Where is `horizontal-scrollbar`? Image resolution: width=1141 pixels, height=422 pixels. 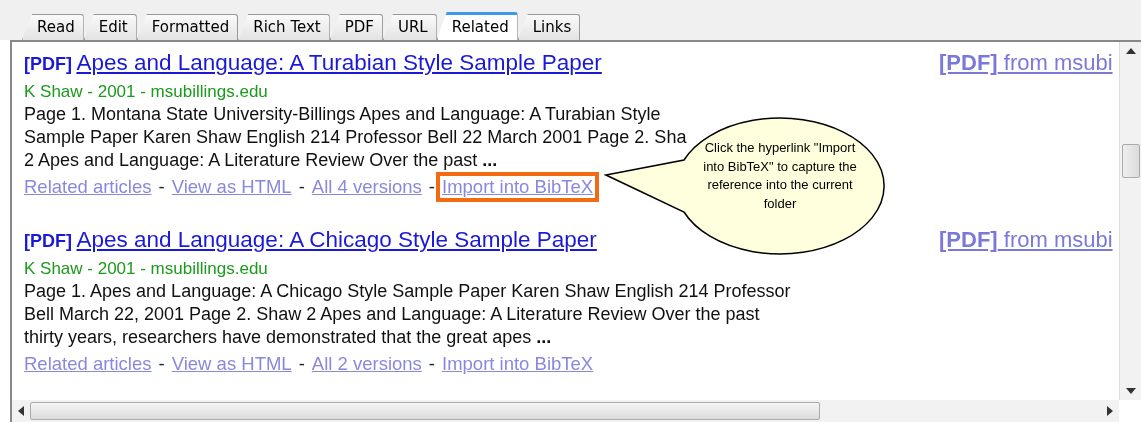 horizontal-scrollbar is located at coordinates (565, 411).